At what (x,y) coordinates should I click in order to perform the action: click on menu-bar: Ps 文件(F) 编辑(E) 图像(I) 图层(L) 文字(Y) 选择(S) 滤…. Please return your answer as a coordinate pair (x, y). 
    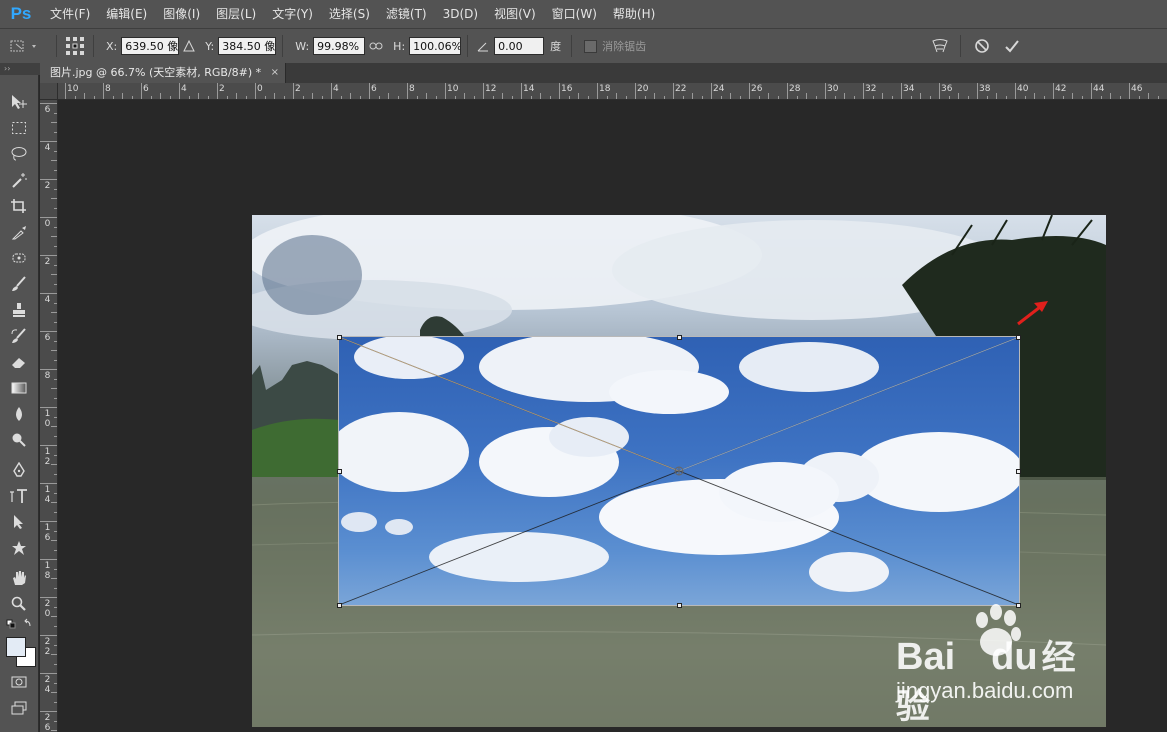
    Looking at the image, I should click on (583, 14).